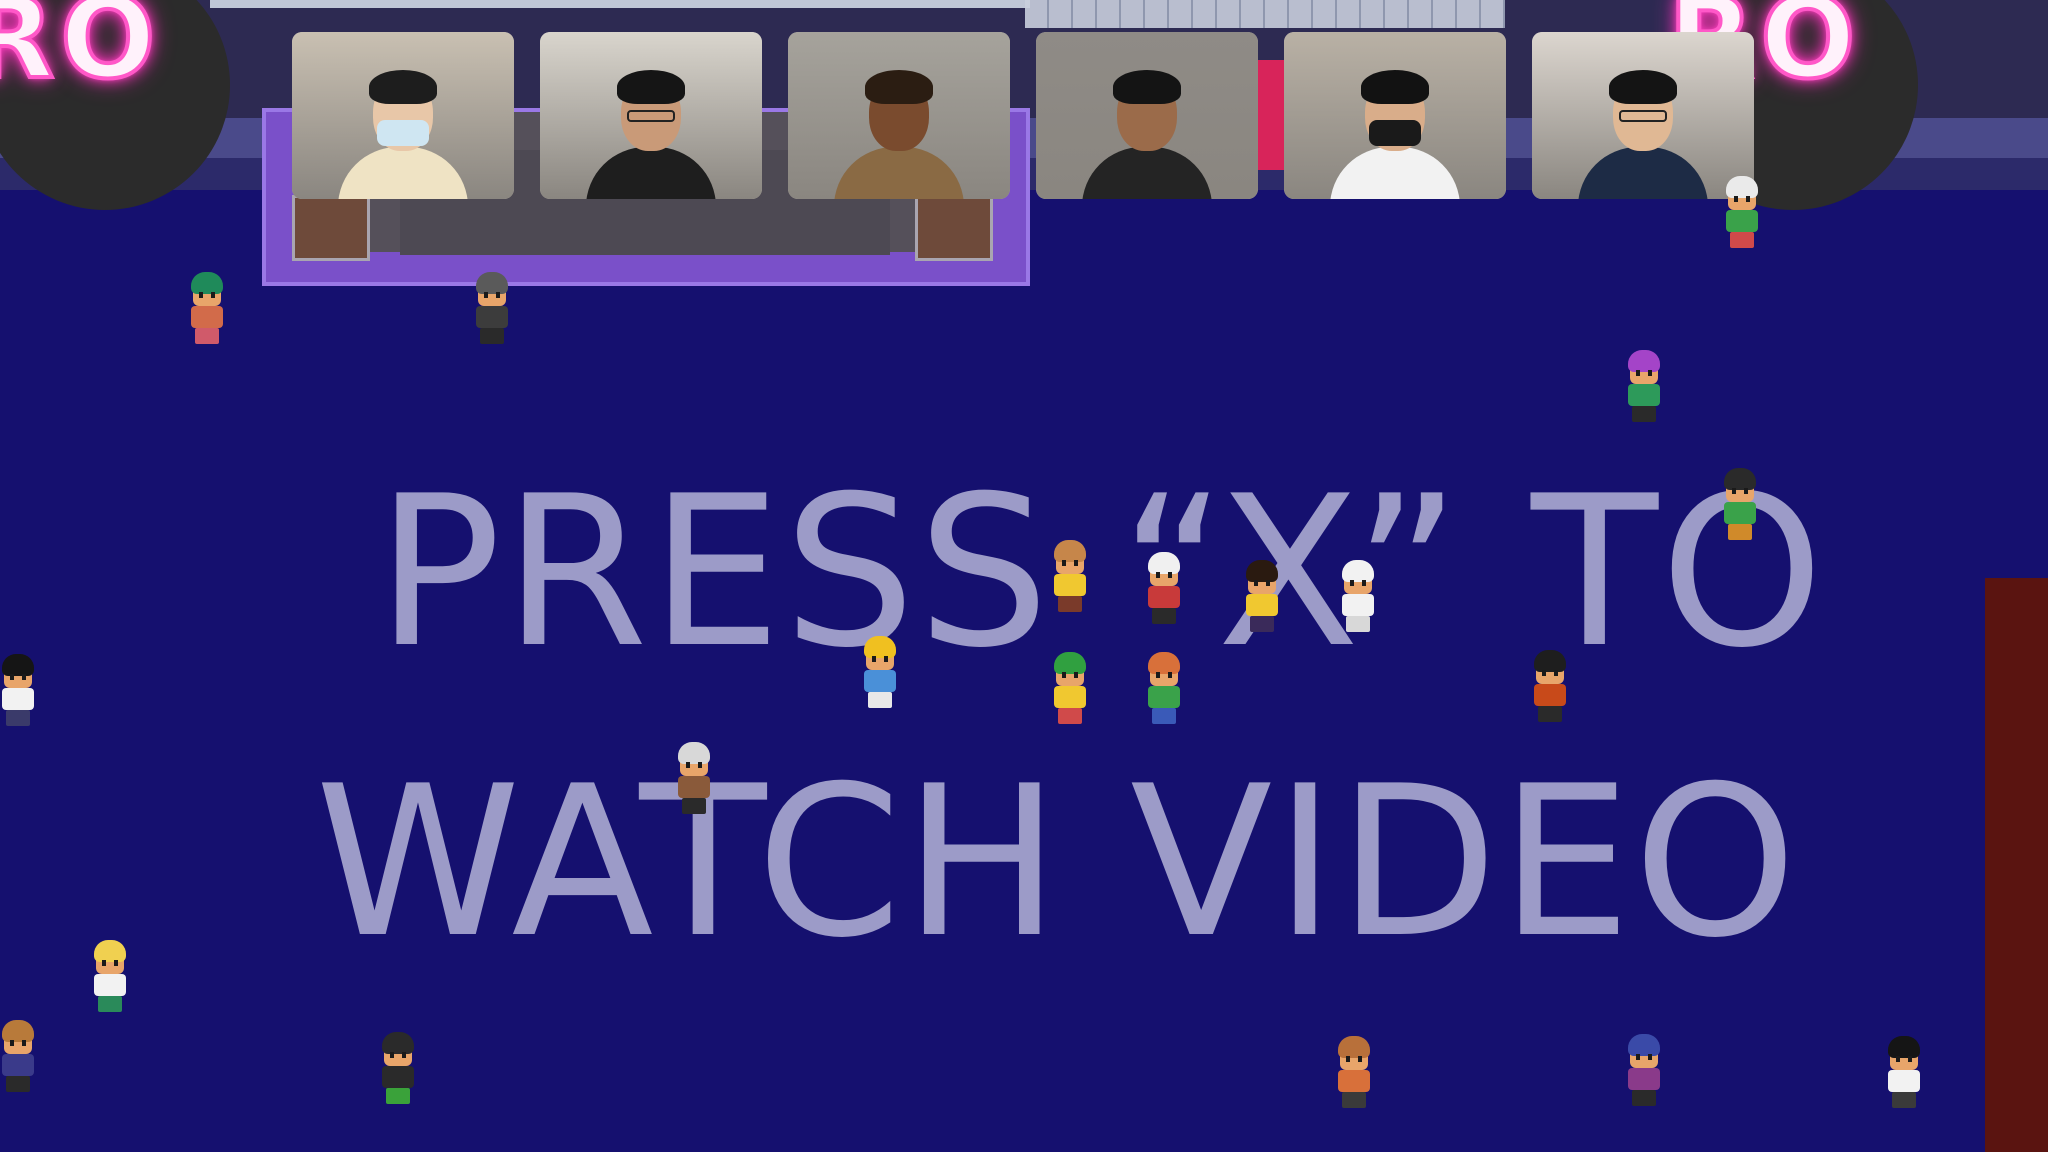 The image size is (2048, 1152). Describe the element at coordinates (1262, 598) in the screenshot. I see `avatar-dark-yellow` at that location.